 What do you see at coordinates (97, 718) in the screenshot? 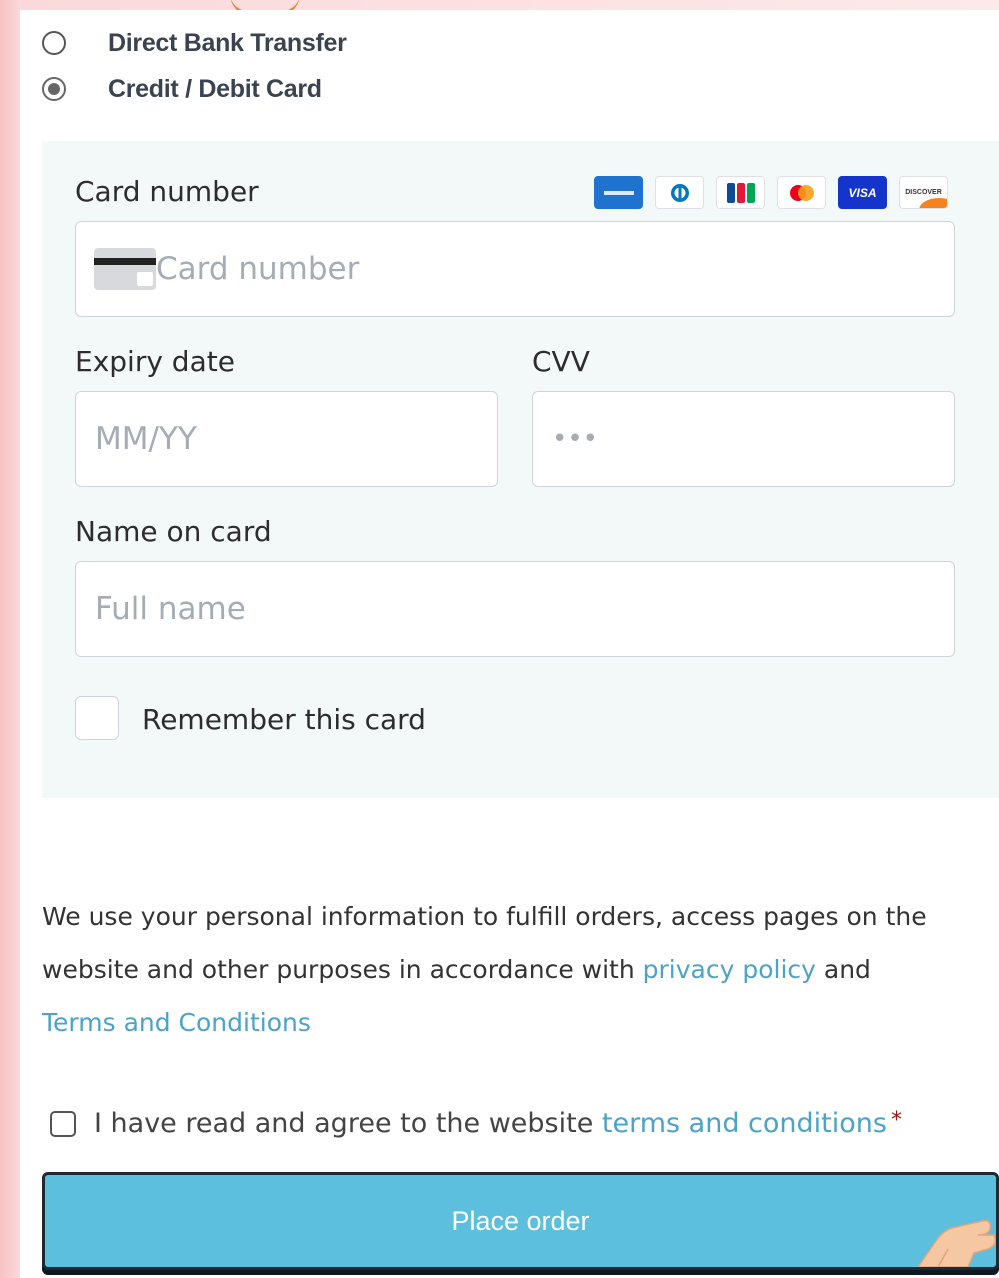
I see `remember-card-checkbox` at bounding box center [97, 718].